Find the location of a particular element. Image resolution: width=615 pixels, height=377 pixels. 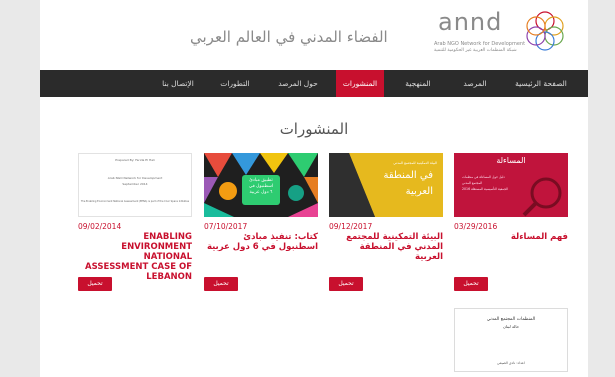

page-title: المنشورات is located at coordinates (314, 129).